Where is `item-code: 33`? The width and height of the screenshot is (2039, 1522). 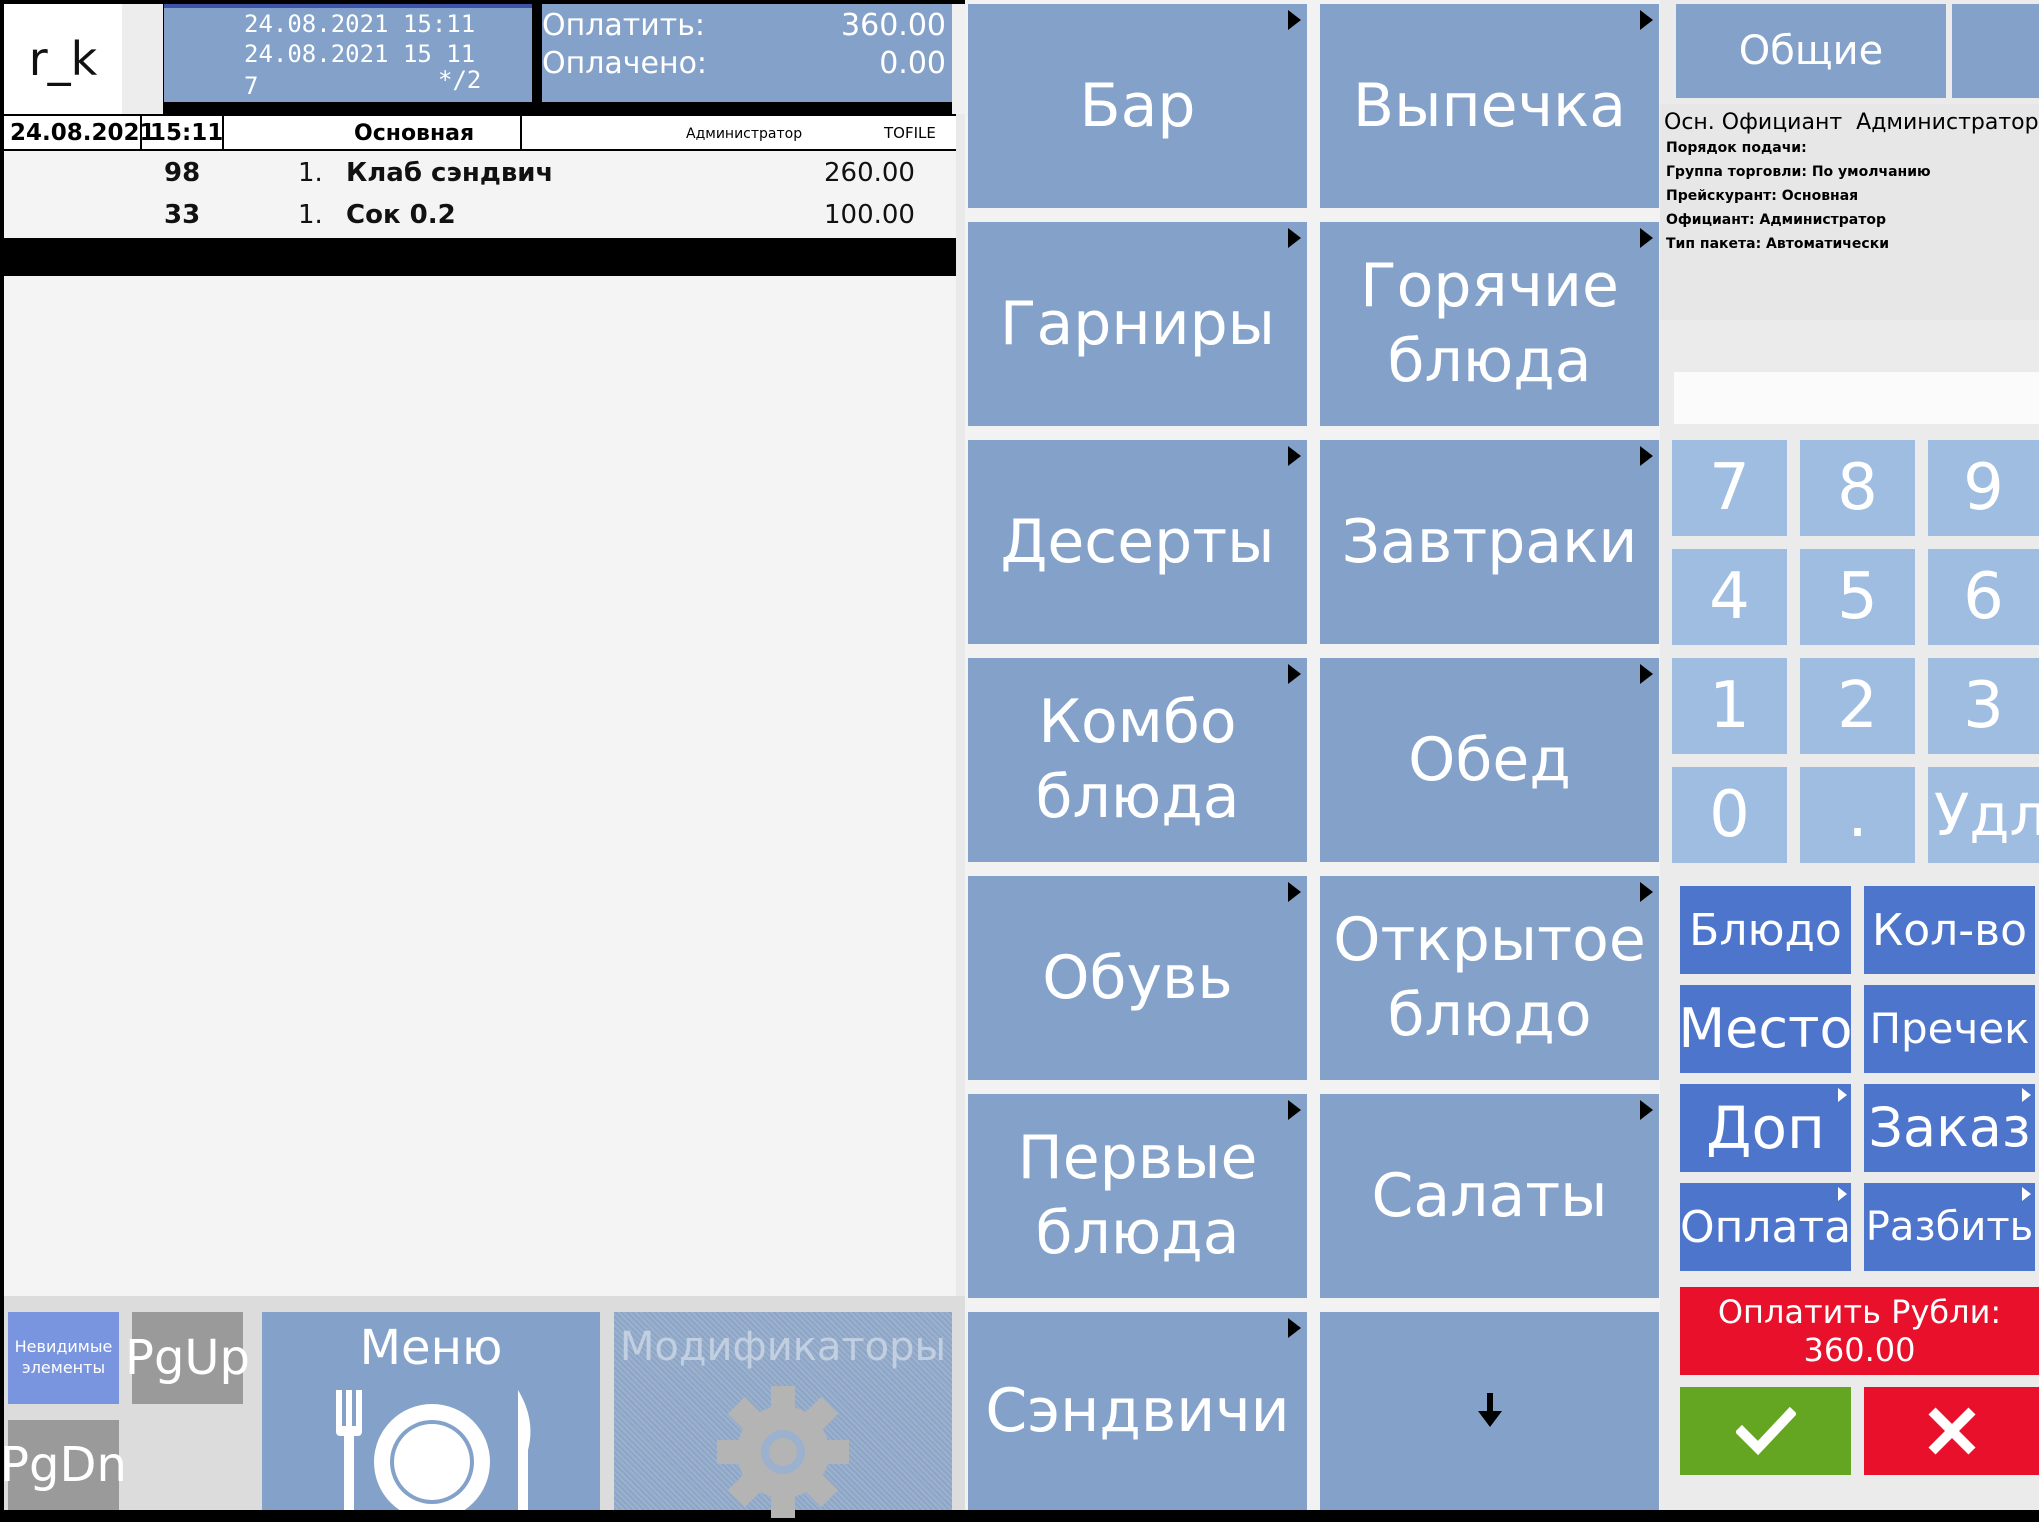
item-code: 33 is located at coordinates (182, 215).